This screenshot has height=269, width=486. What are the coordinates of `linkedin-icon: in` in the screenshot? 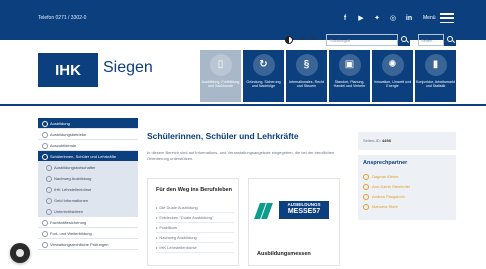 It's located at (409, 18).